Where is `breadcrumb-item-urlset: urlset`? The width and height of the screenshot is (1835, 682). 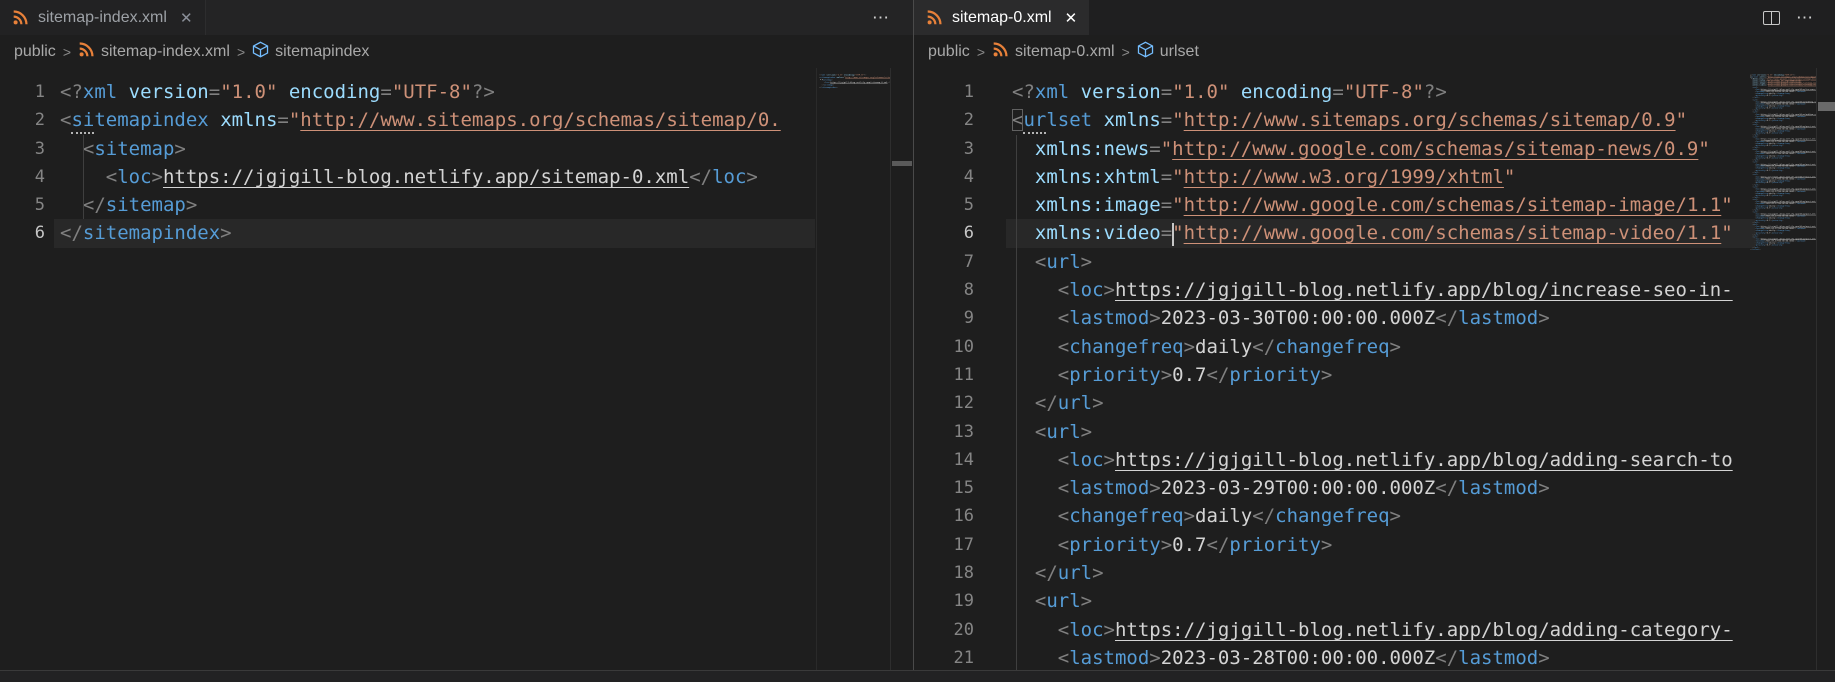 breadcrumb-item-urlset: urlset is located at coordinates (1168, 52).